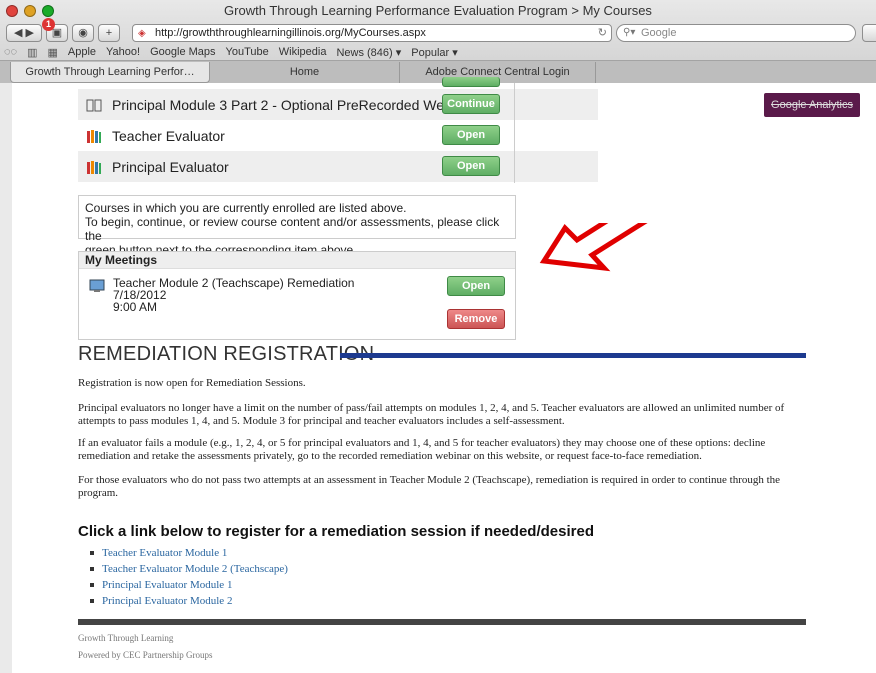 This screenshot has width=876, height=673. Describe the element at coordinates (226, 354) in the screenshot. I see `section-title: REMEDIATION REGISTRATION` at that location.